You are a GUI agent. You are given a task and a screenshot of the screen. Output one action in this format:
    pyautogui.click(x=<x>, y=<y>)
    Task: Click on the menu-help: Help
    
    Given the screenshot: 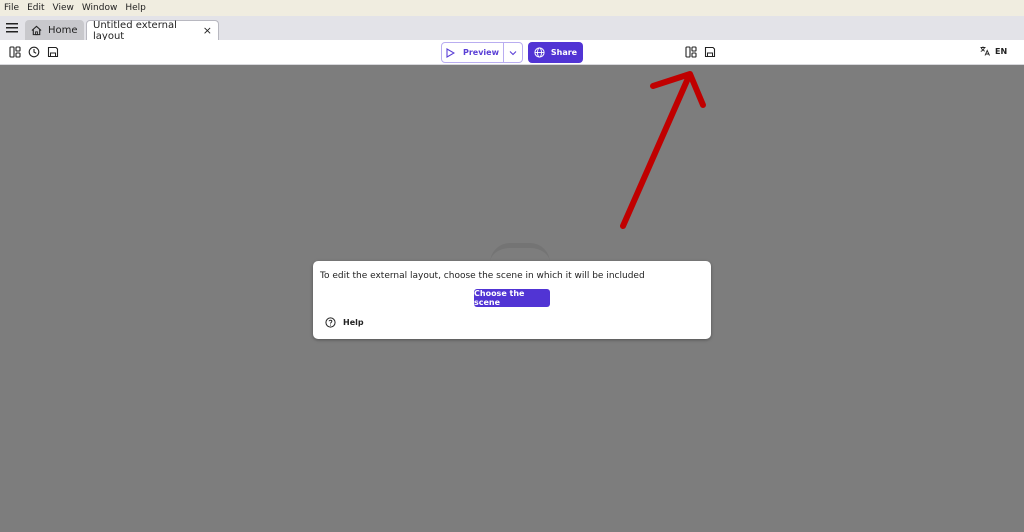 What is the action you would take?
    pyautogui.click(x=135, y=8)
    